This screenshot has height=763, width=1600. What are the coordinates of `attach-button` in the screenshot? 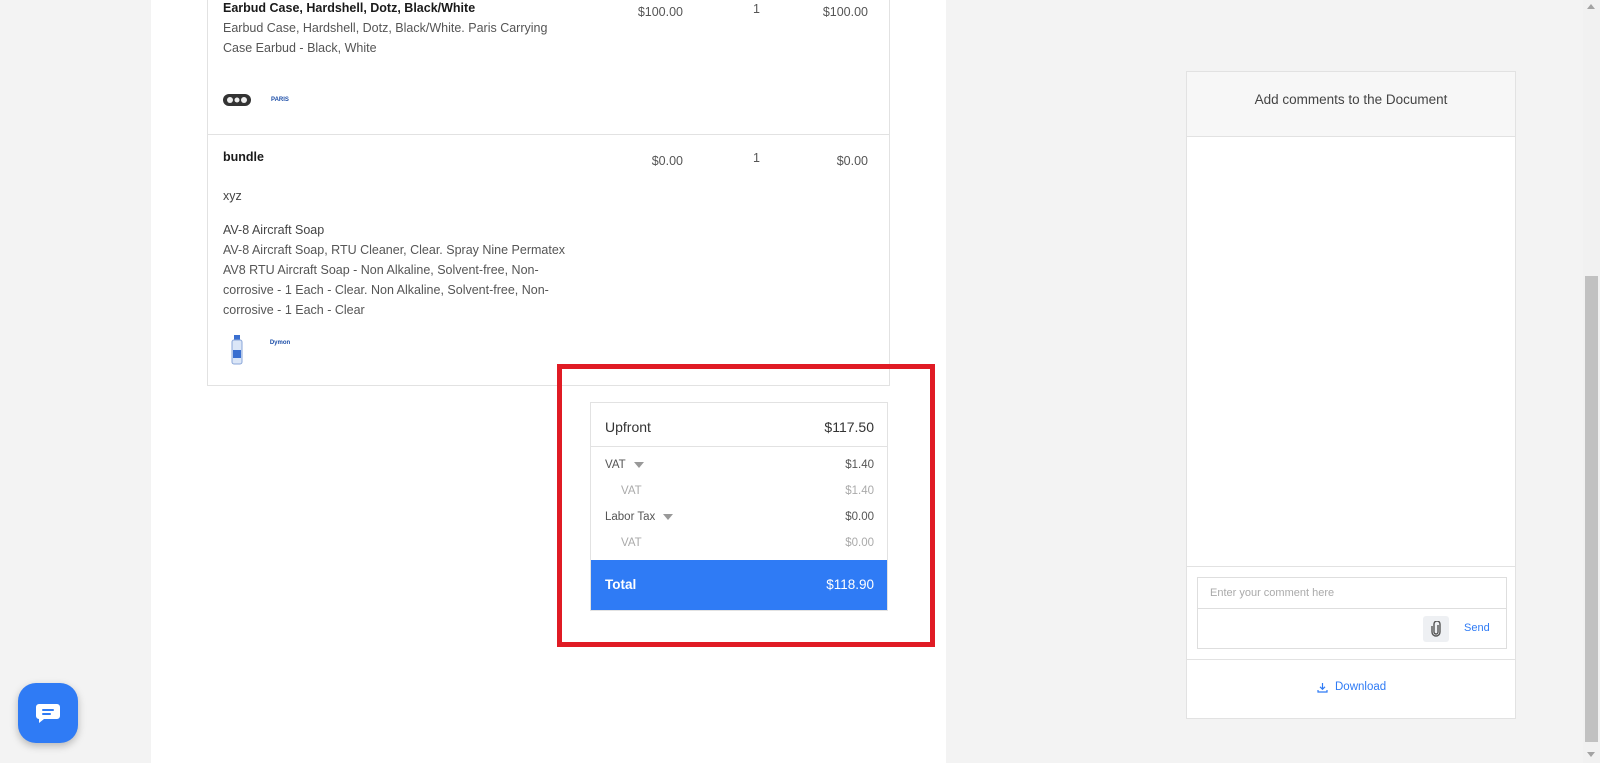 It's located at (1436, 629).